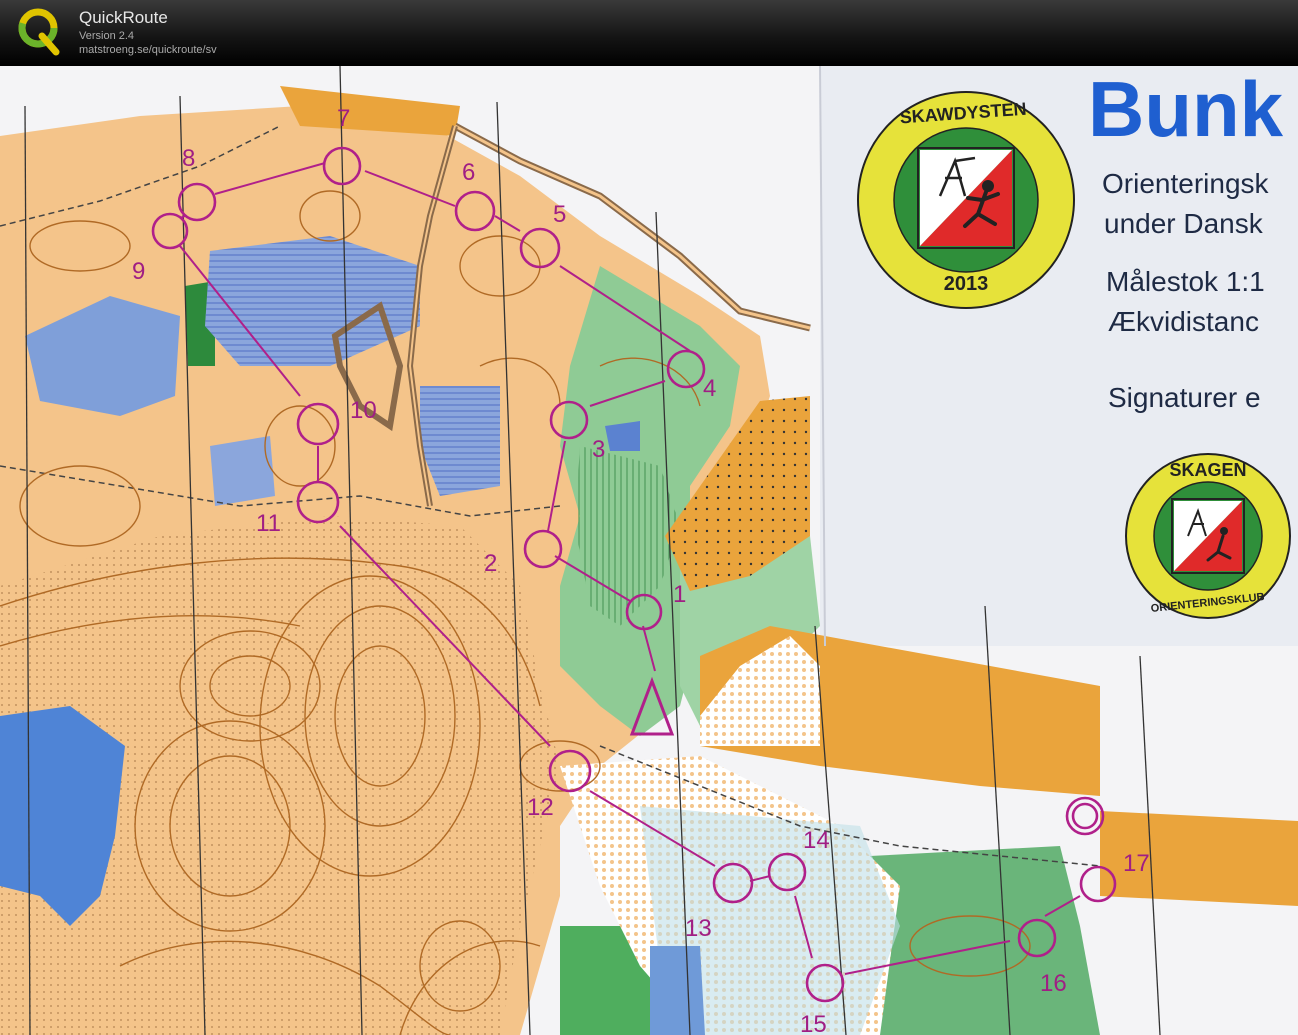 The image size is (1298, 1035). What do you see at coordinates (816, 840) in the screenshot?
I see `control-number-14: 14` at bounding box center [816, 840].